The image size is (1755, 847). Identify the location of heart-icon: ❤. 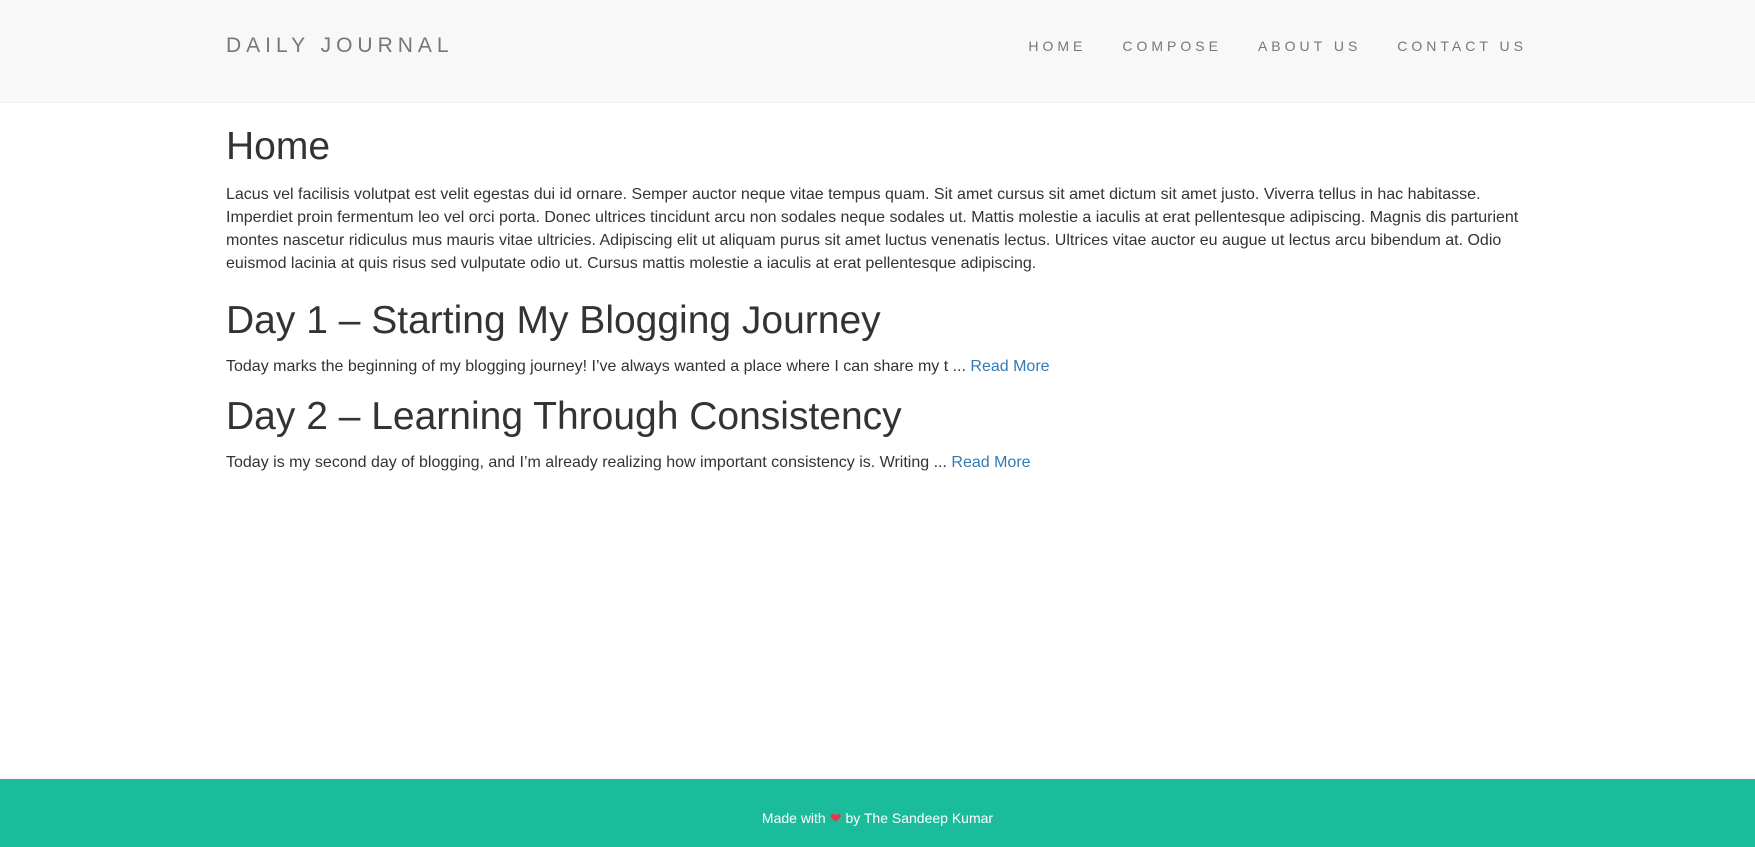
(835, 818).